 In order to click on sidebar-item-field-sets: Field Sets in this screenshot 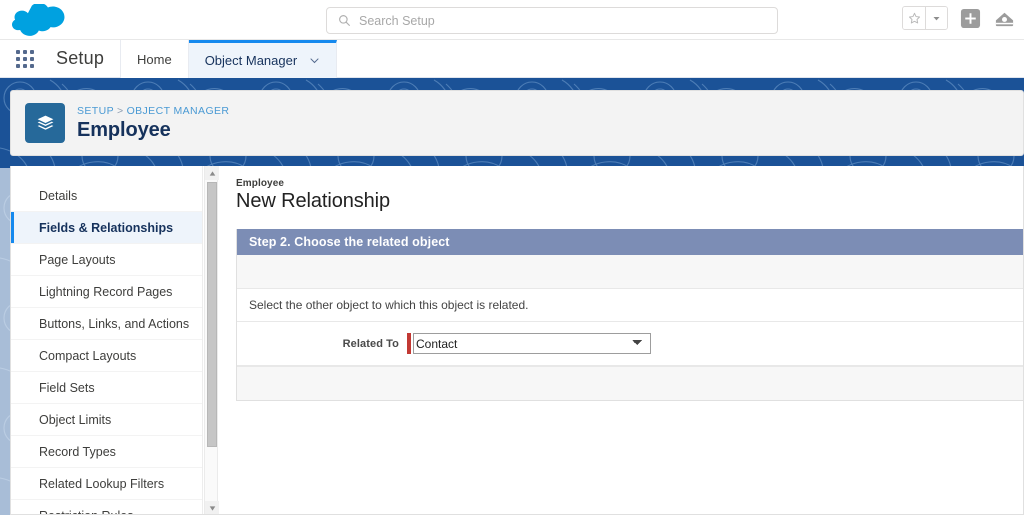, I will do `click(106, 388)`.